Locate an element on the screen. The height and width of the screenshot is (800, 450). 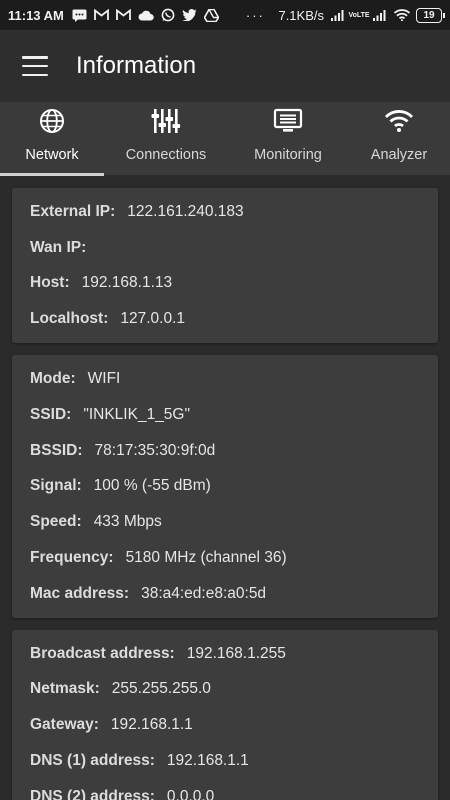
row-value: 433 Mbps is located at coordinates (127, 522).